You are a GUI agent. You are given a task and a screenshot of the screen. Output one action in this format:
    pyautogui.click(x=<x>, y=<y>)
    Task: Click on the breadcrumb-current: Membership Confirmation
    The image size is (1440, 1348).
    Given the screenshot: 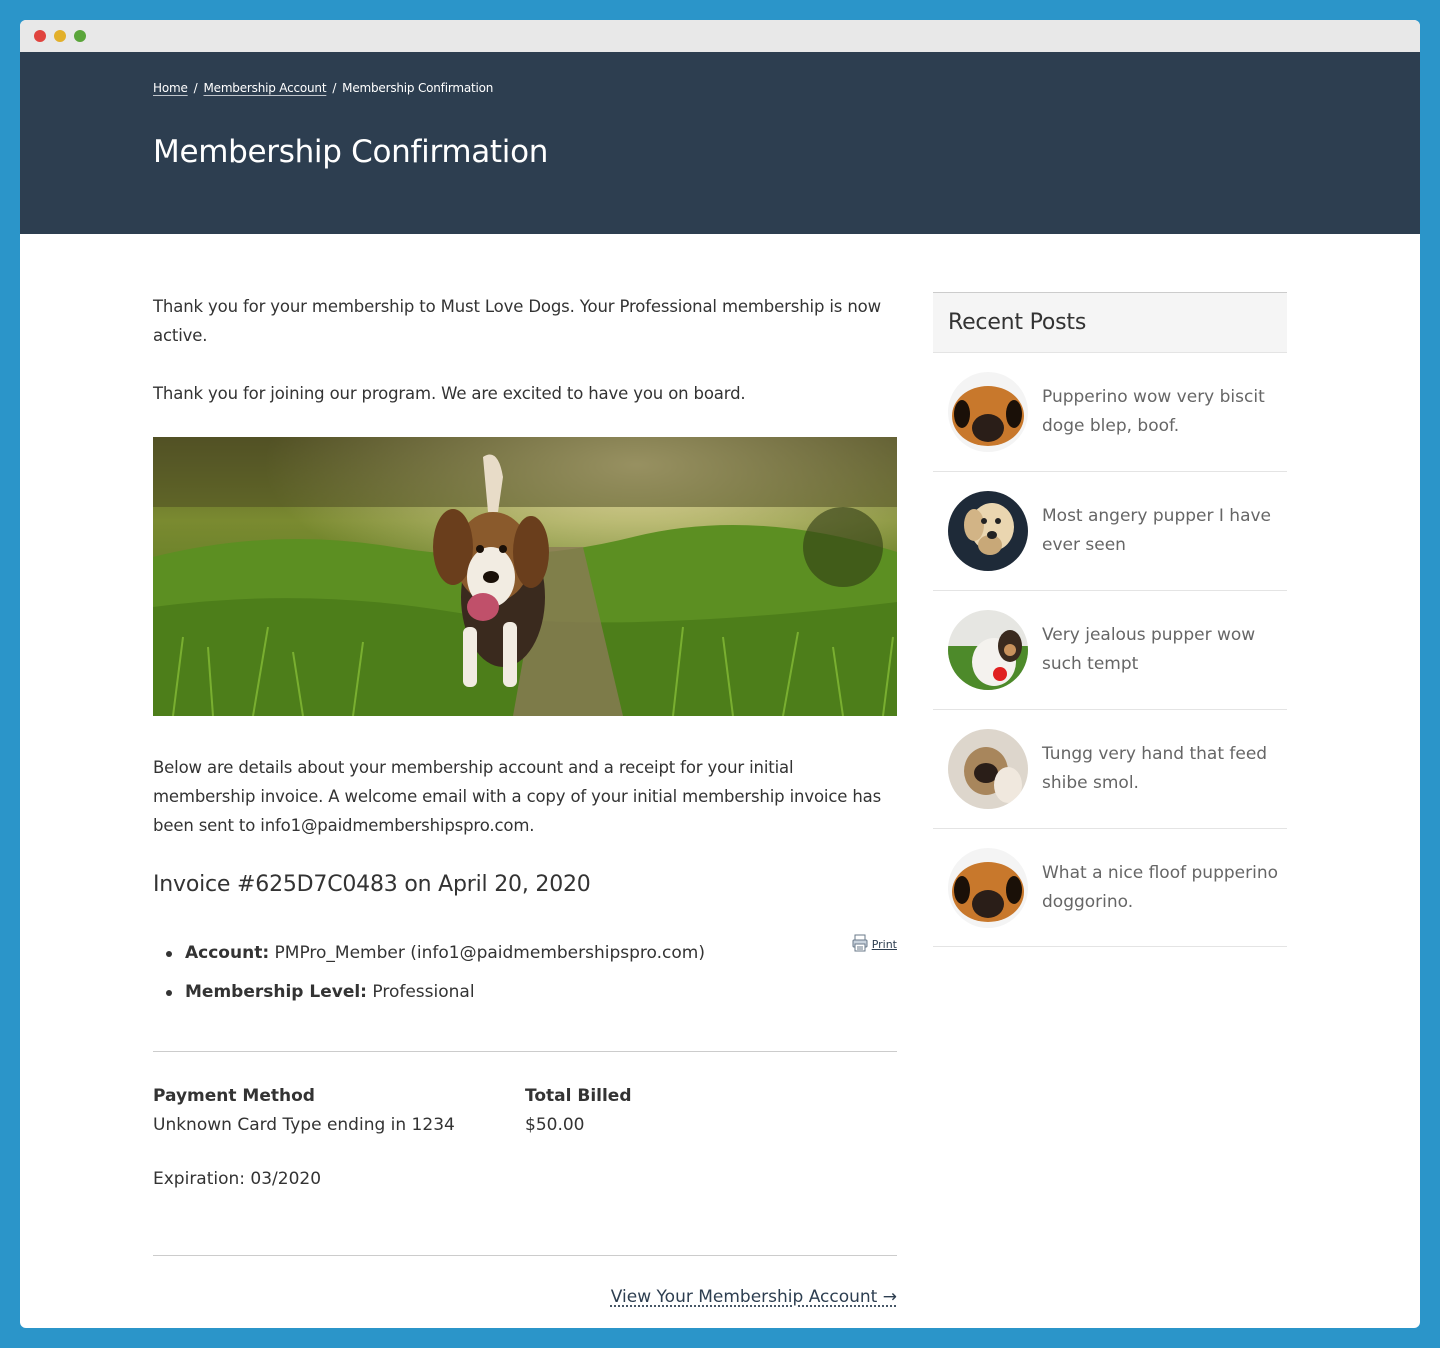 What is the action you would take?
    pyautogui.click(x=418, y=88)
    